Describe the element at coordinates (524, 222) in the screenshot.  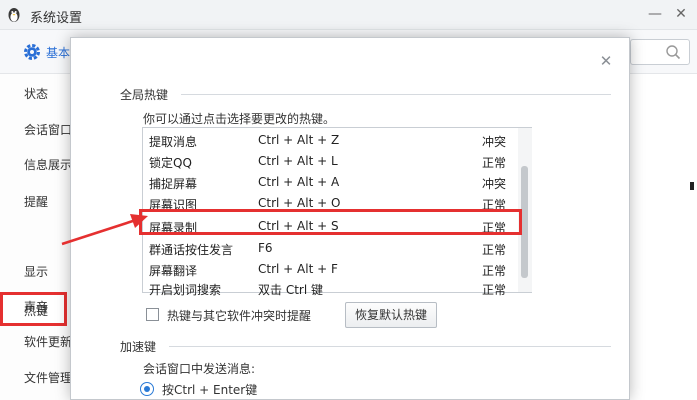
I see `scrollbar-thumb` at that location.